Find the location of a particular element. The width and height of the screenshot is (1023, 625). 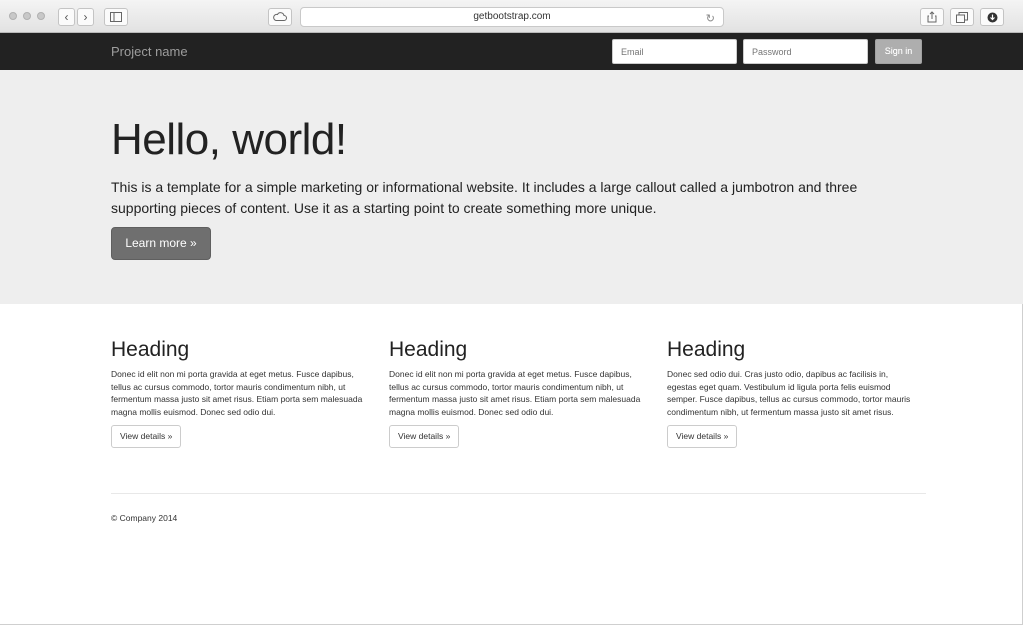

minimize-window-button is located at coordinates (27, 16).